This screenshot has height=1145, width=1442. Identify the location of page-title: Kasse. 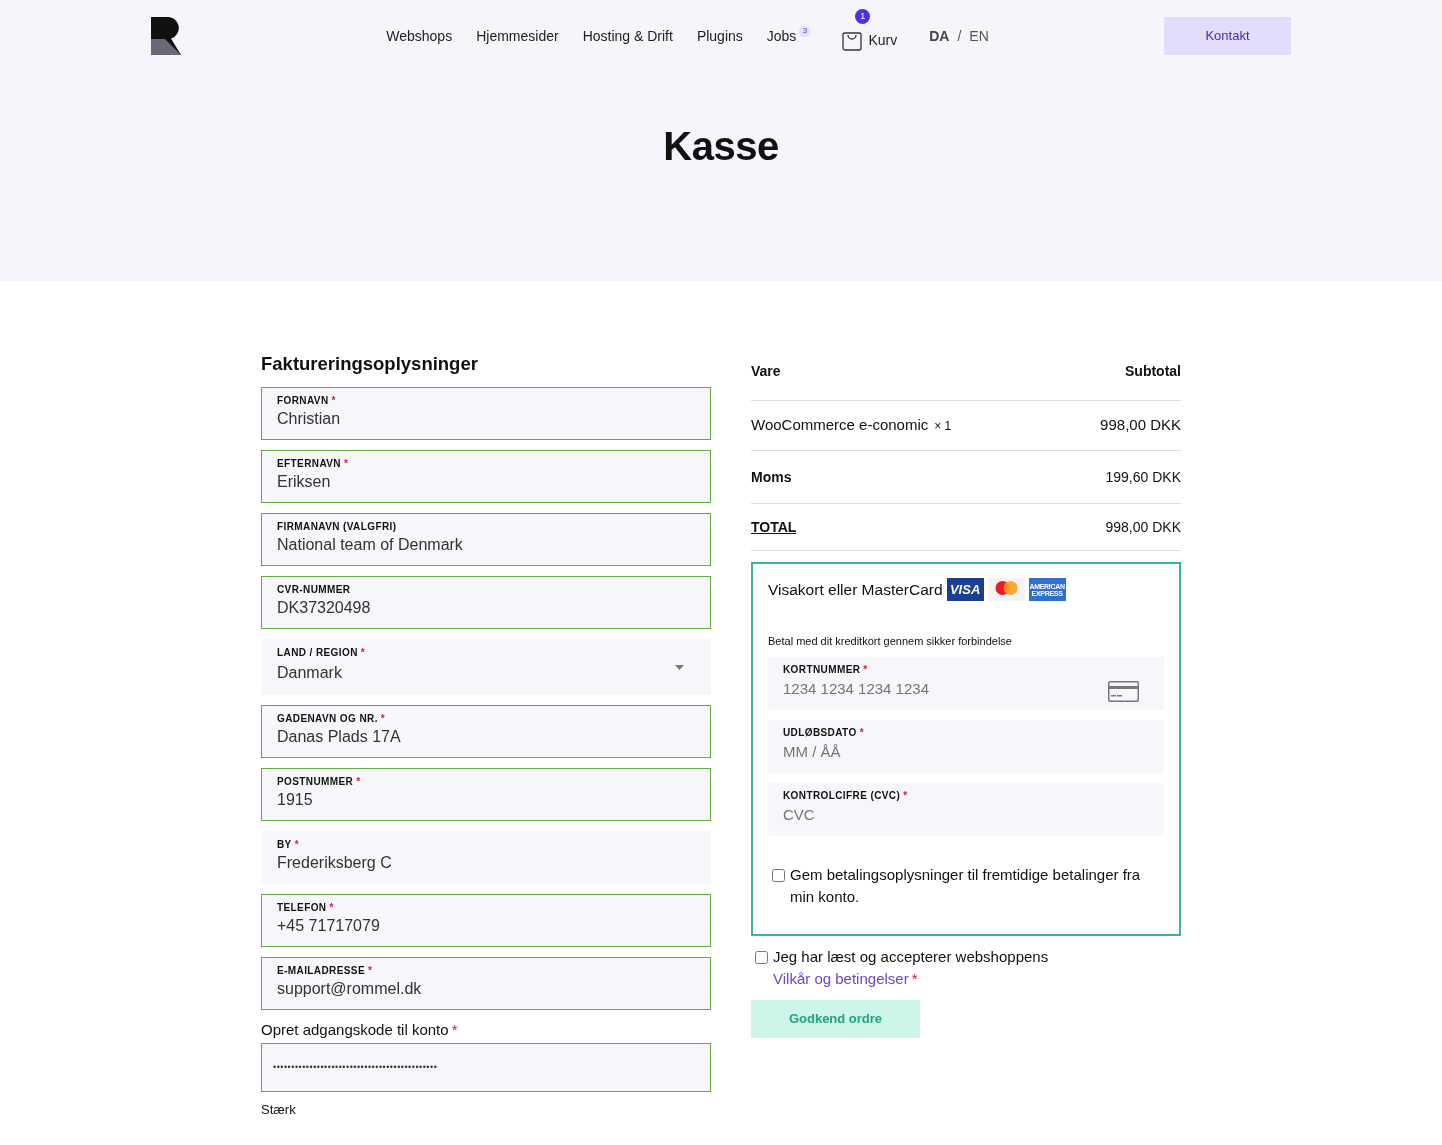
(721, 146).